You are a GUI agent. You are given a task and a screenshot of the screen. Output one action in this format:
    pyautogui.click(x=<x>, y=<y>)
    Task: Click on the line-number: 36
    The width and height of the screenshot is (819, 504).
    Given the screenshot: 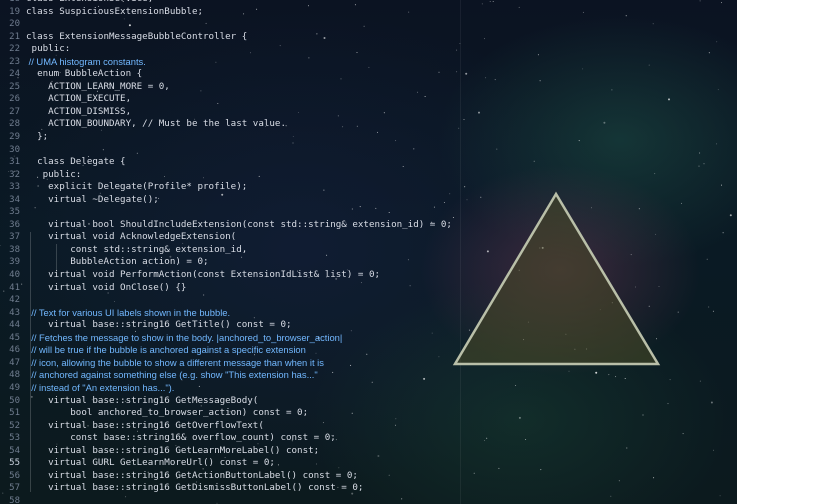 What is the action you would take?
    pyautogui.click(x=14, y=224)
    